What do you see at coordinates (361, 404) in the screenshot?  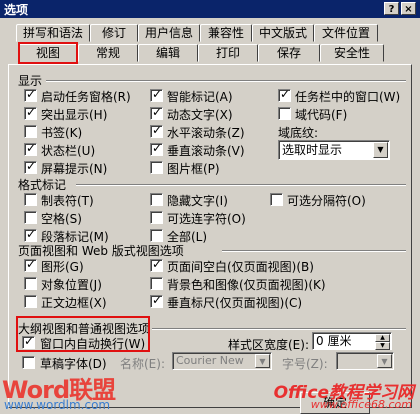 I see `watermark-url-right: www.office68.com` at bounding box center [361, 404].